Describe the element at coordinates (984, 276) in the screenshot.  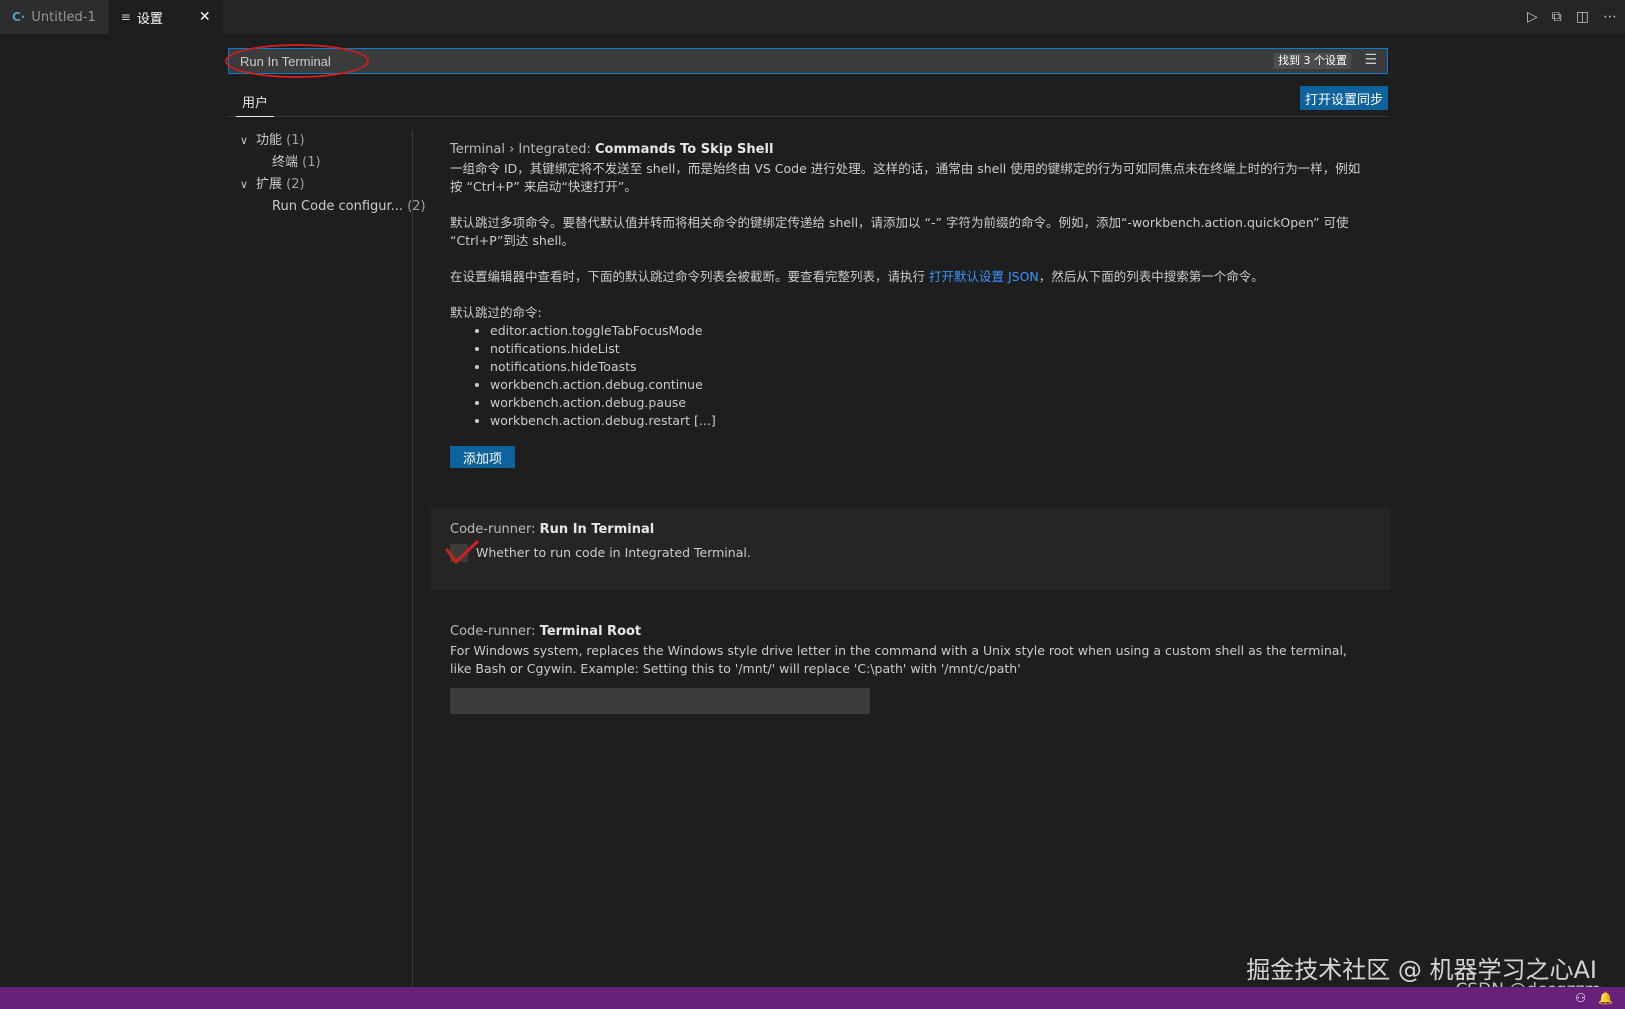
I see `open-default-settings-json-link: 打开默认设置 JSON` at that location.